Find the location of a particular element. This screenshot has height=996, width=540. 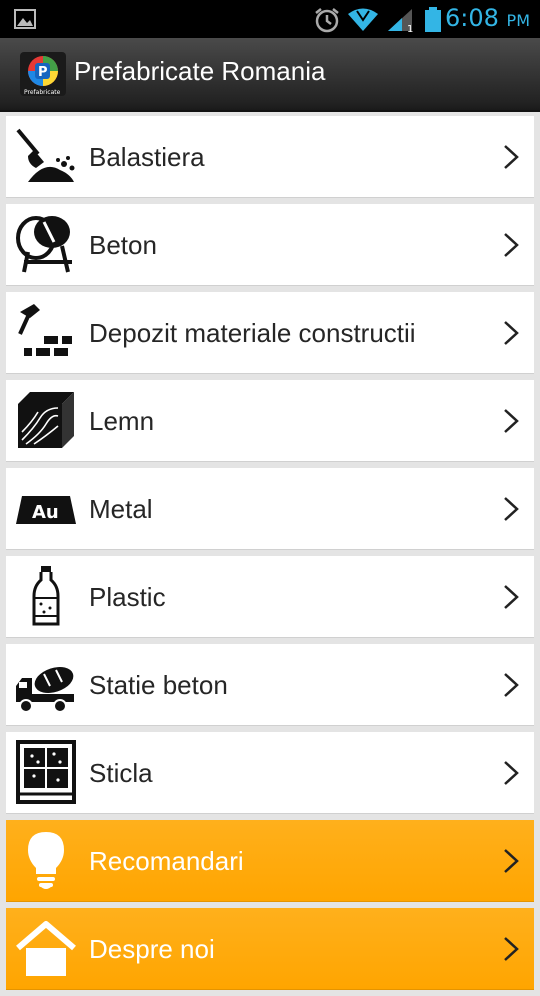

menu-item-recomandari: Recomandari is located at coordinates (270, 861).